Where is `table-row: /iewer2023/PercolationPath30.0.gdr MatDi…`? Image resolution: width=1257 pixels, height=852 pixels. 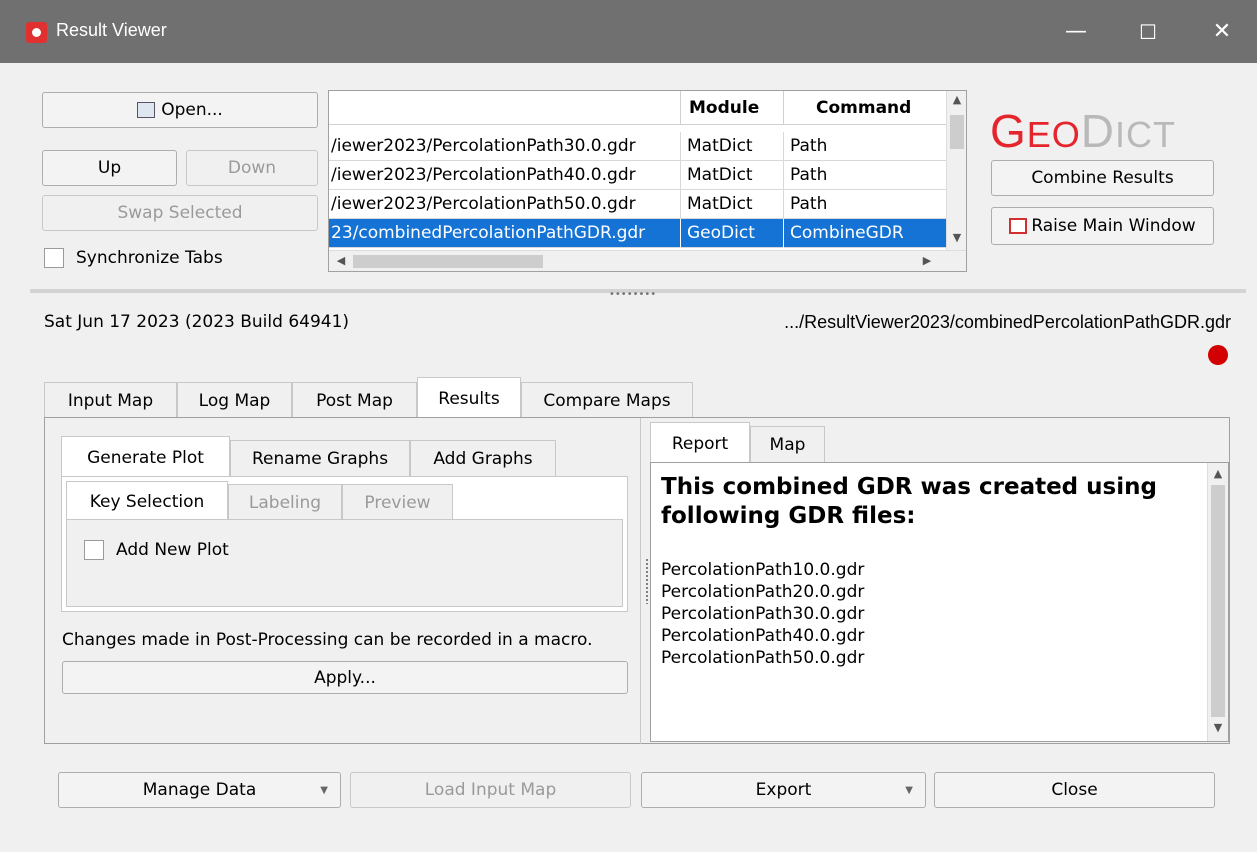 table-row: /iewer2023/PercolationPath30.0.gdr MatDi… is located at coordinates (638, 146).